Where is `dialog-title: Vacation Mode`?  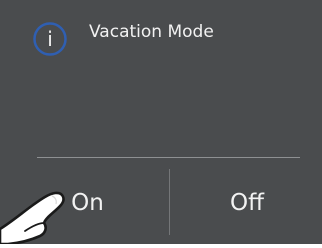 dialog-title: Vacation Mode is located at coordinates (151, 32).